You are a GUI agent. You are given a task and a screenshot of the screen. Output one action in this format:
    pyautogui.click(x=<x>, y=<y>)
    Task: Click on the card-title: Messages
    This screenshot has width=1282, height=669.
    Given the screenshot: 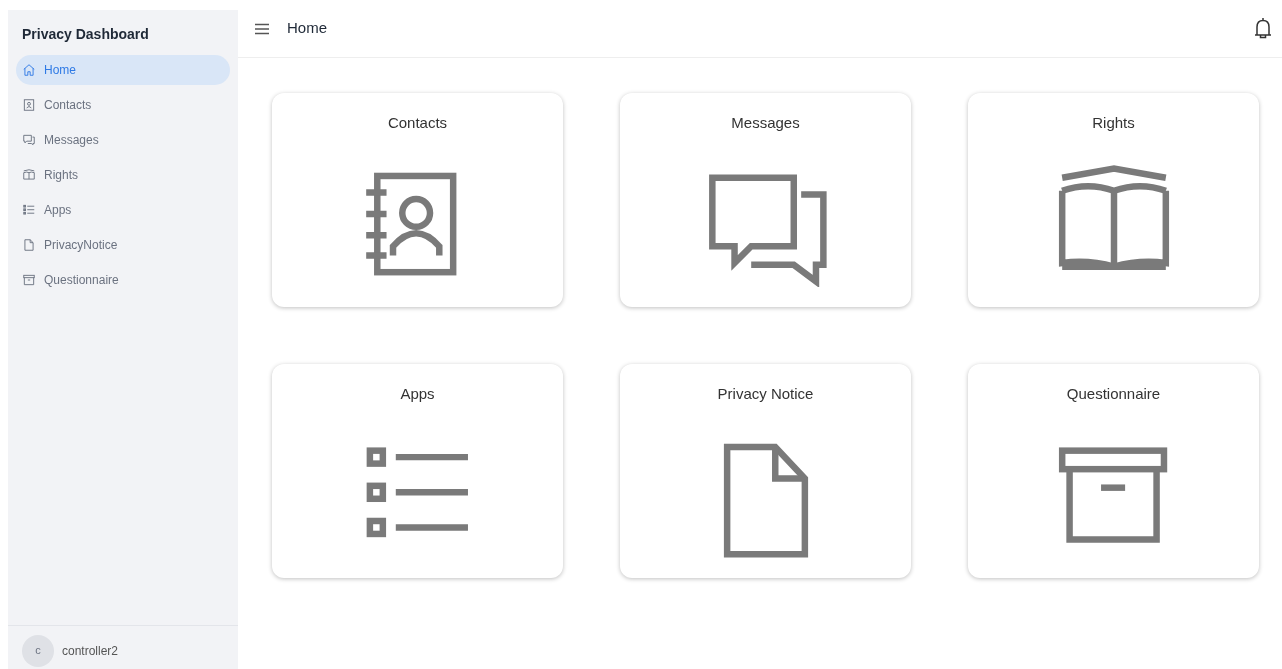 What is the action you would take?
    pyautogui.click(x=765, y=123)
    